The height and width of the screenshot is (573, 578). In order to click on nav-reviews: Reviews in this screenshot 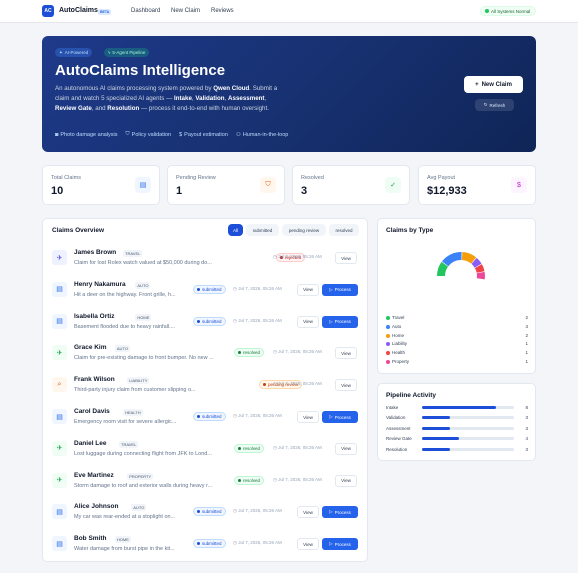, I will do `click(222, 11)`.